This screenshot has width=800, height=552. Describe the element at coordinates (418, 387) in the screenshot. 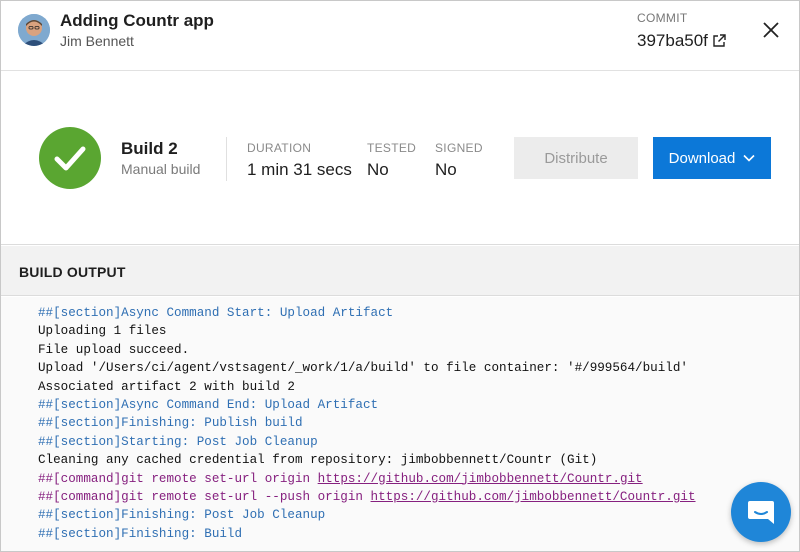

I see `log-line: Associated artifact 2 with build 2` at that location.